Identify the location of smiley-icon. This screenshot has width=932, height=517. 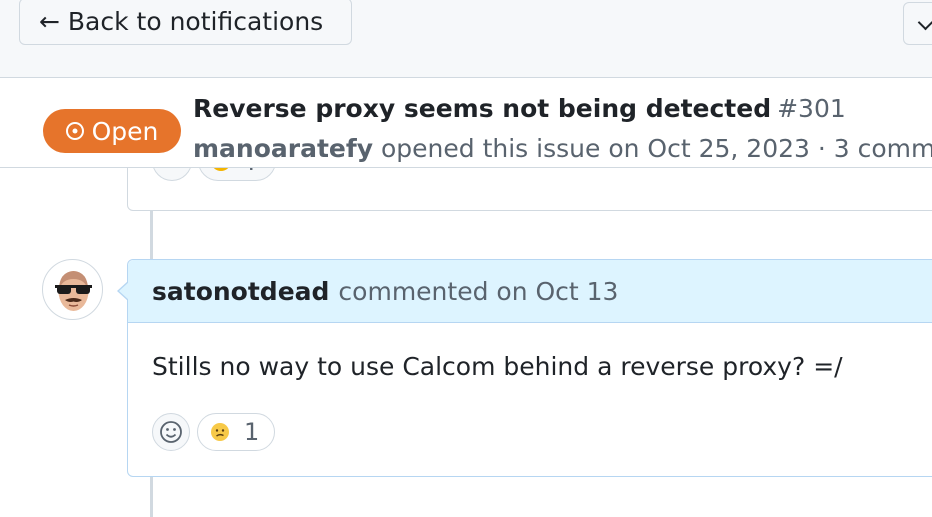
(171, 432).